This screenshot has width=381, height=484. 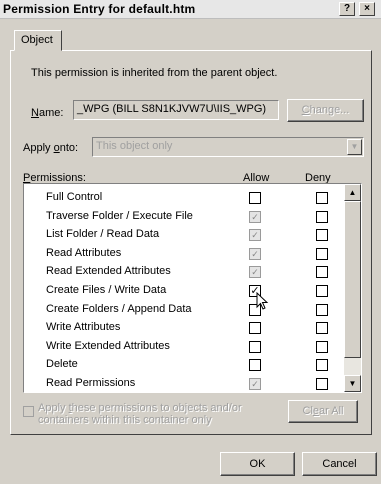 I want to click on permission-name: Write Attributes, so click(x=83, y=327).